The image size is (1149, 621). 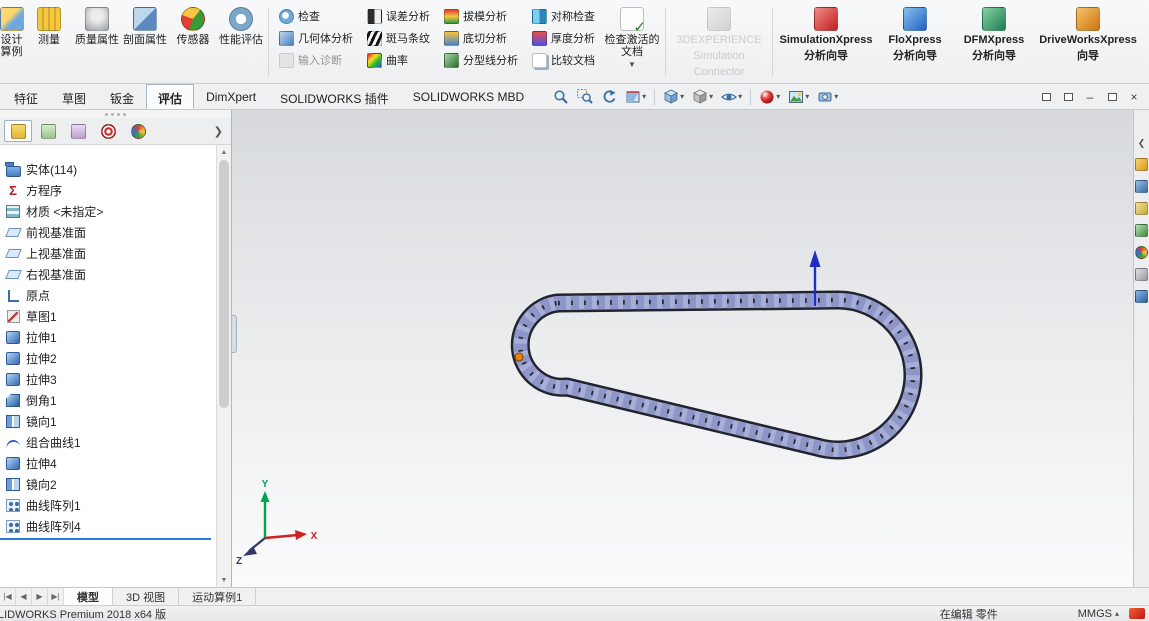 I want to click on undercut-analysis-button: 底切分析, so click(x=481, y=38).